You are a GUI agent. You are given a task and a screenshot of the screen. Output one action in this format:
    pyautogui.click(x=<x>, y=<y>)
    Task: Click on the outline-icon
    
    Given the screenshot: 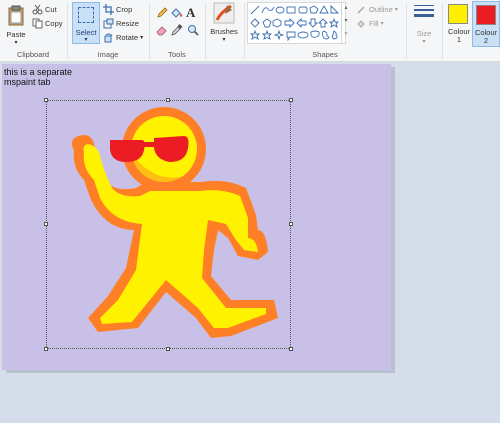 What is the action you would take?
    pyautogui.click(x=361, y=9)
    